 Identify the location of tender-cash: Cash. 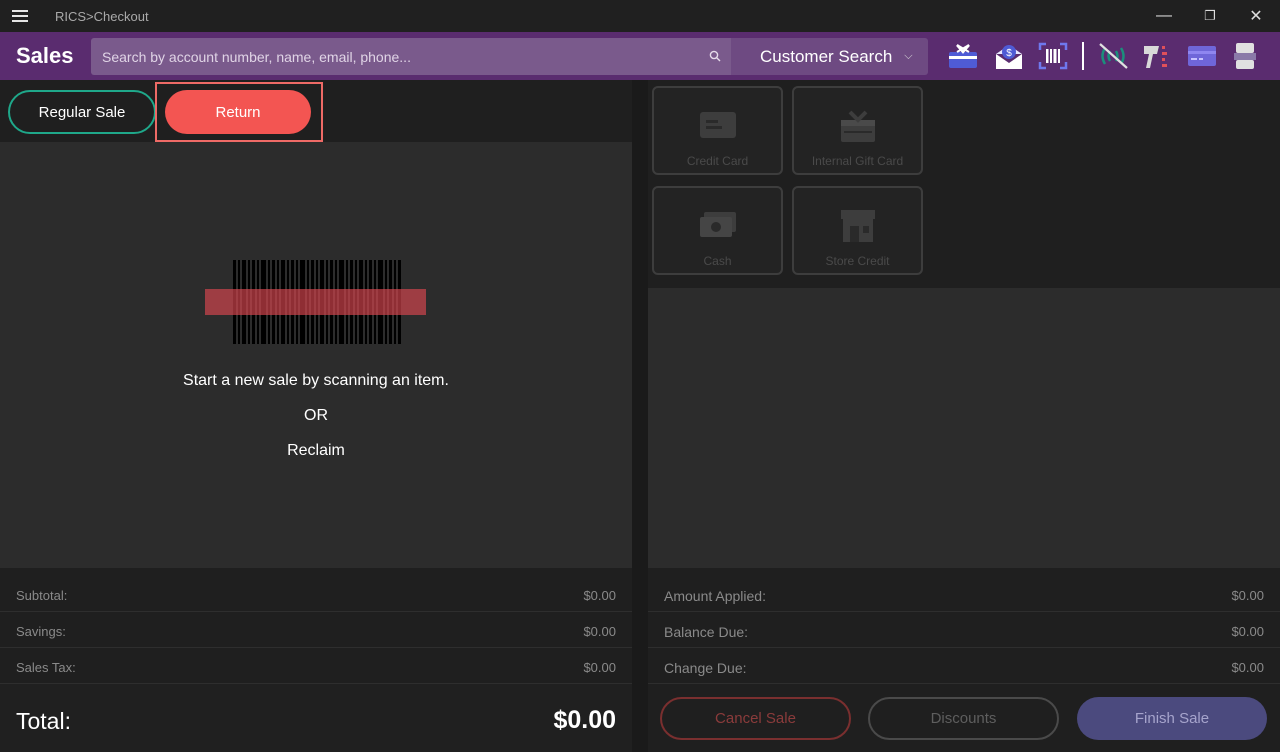
(717, 230).